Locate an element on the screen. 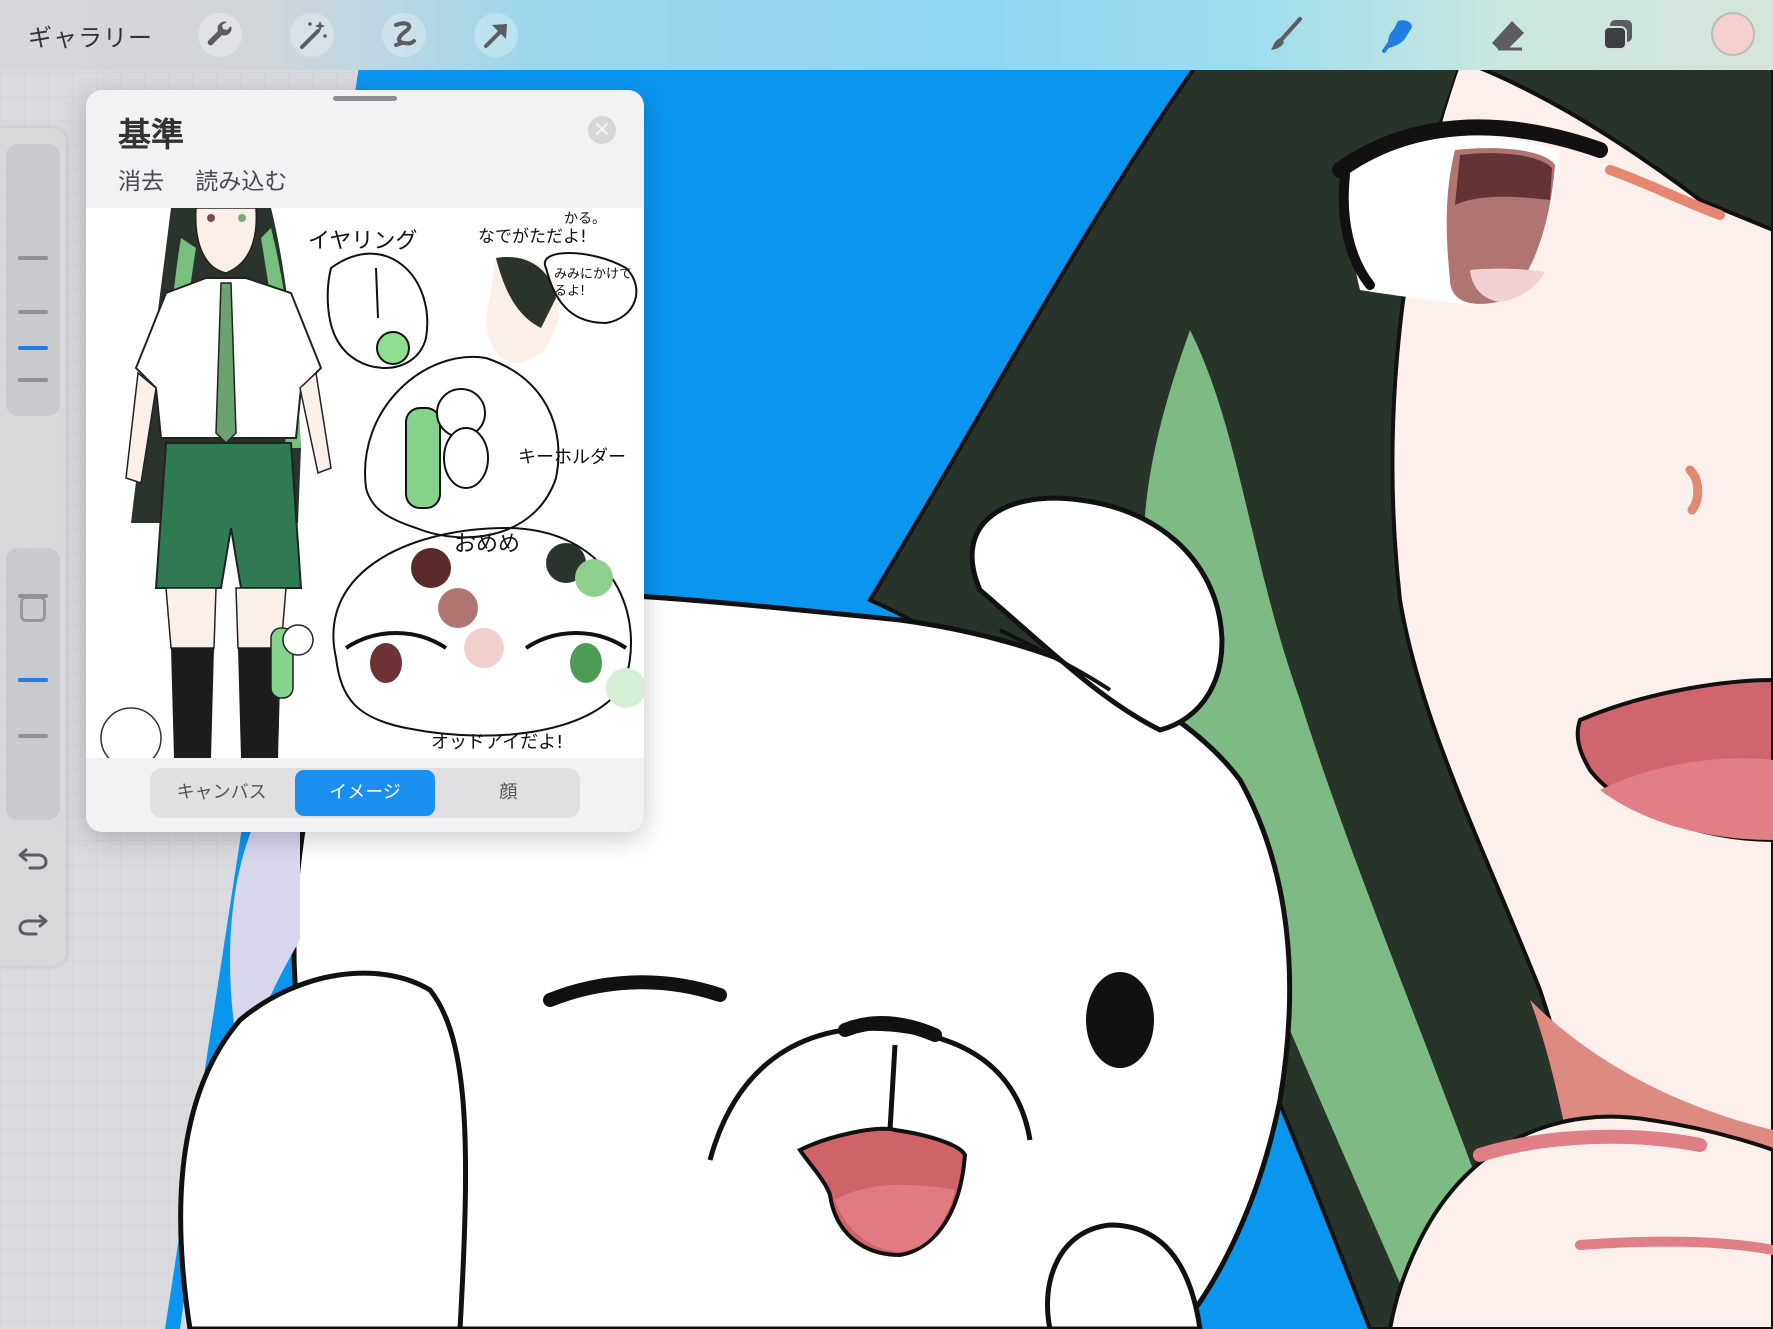 The height and width of the screenshot is (1329, 1773). eraser-button is located at coordinates (1508, 35).